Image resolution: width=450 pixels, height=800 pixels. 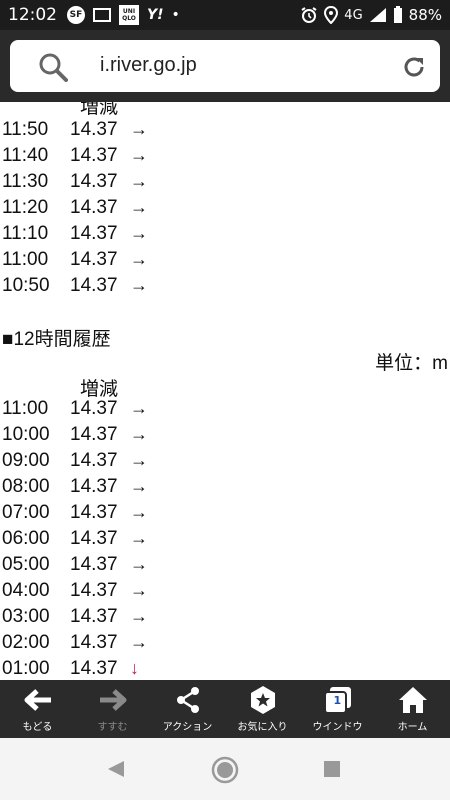 What do you see at coordinates (262, 727) in the screenshot?
I see `favorites-label: お気に入り` at bounding box center [262, 727].